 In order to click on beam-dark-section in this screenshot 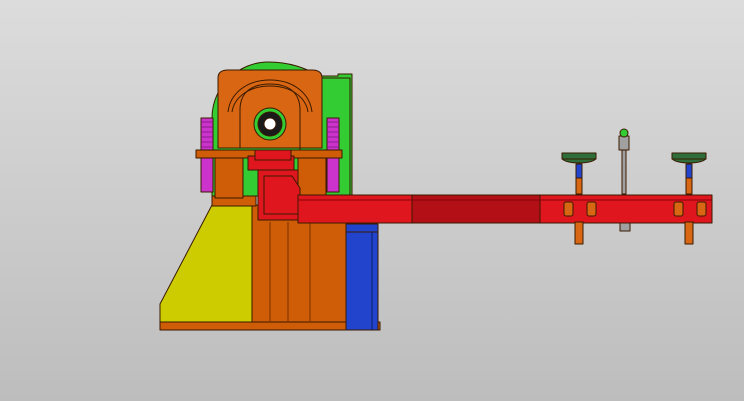, I will do `click(476, 209)`.